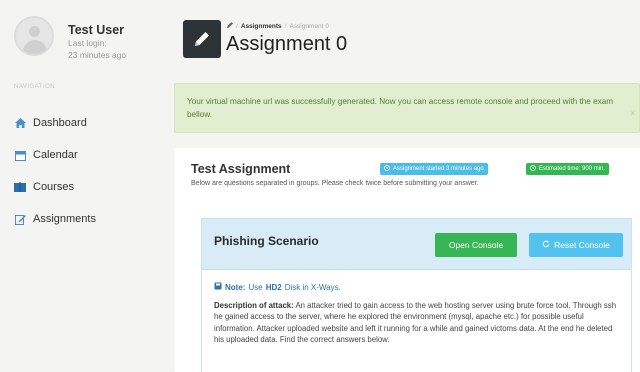 The height and width of the screenshot is (372, 640). Describe the element at coordinates (87, 43) in the screenshot. I see `last-login-label: Last login:` at that location.